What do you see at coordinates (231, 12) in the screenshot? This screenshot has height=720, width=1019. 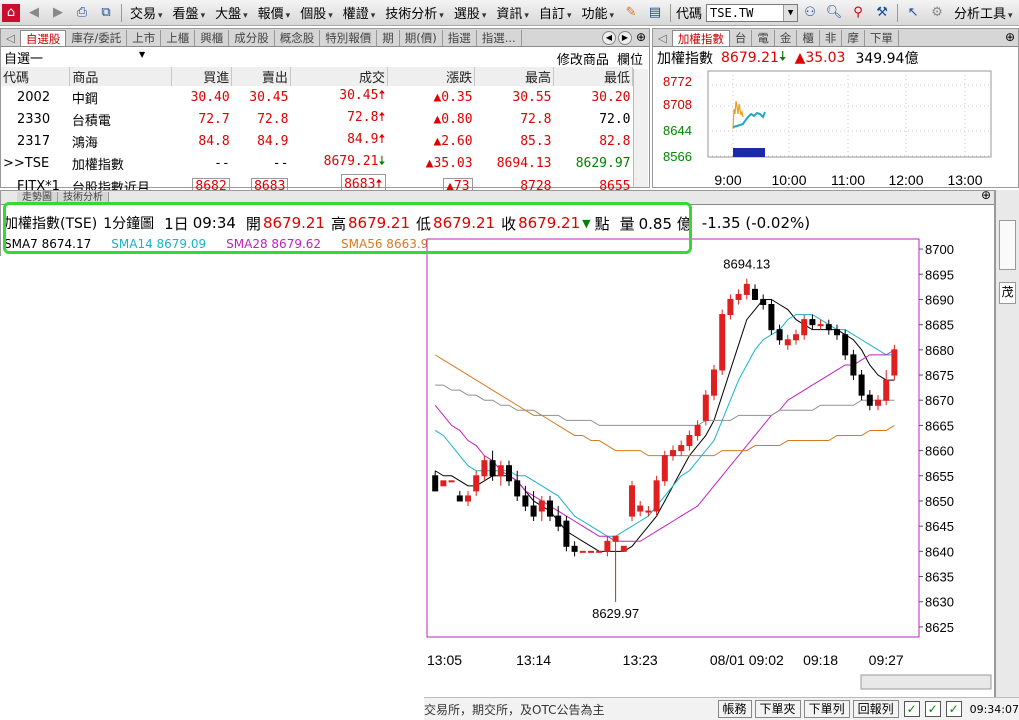 I see `menu-market: 大盤` at bounding box center [231, 12].